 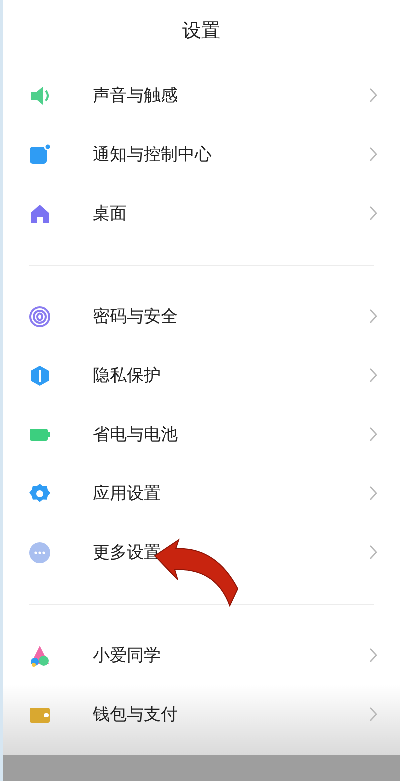 I want to click on settings-item: 桌面, so click(x=201, y=213).